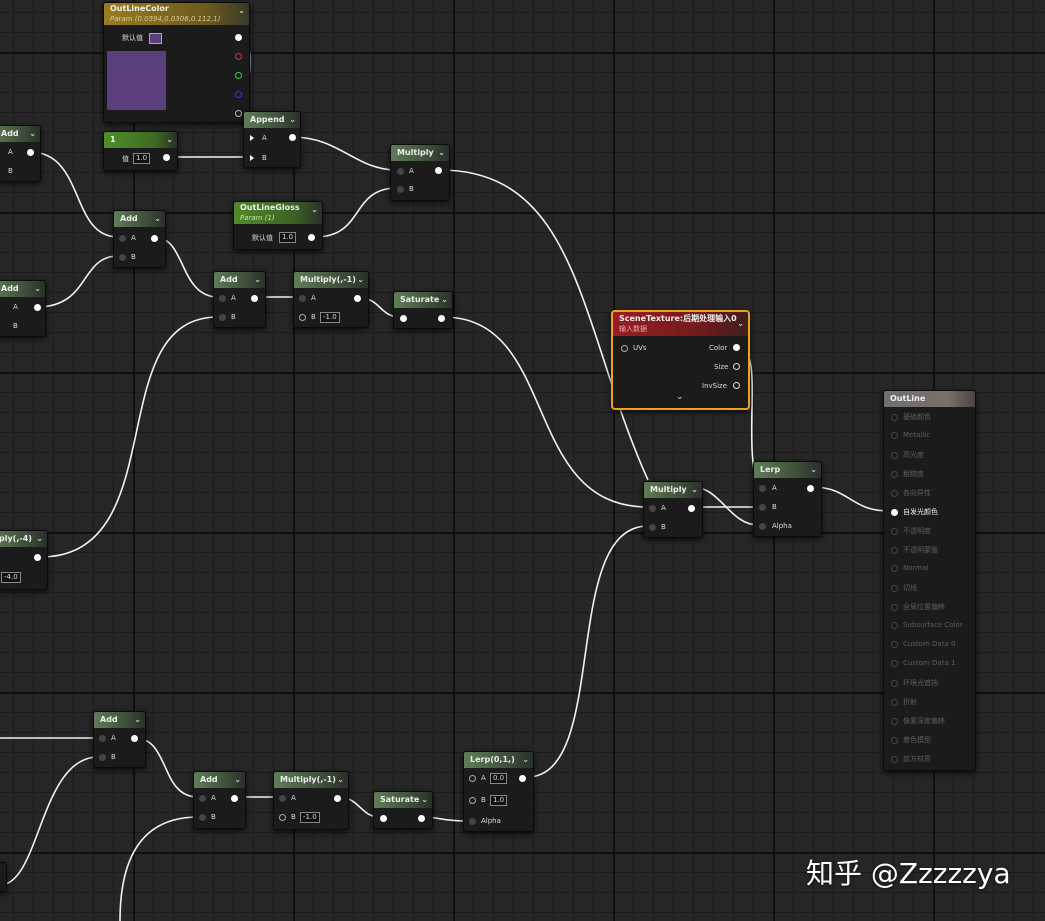  I want to click on material-pin: Subsurface Color, so click(927, 625).